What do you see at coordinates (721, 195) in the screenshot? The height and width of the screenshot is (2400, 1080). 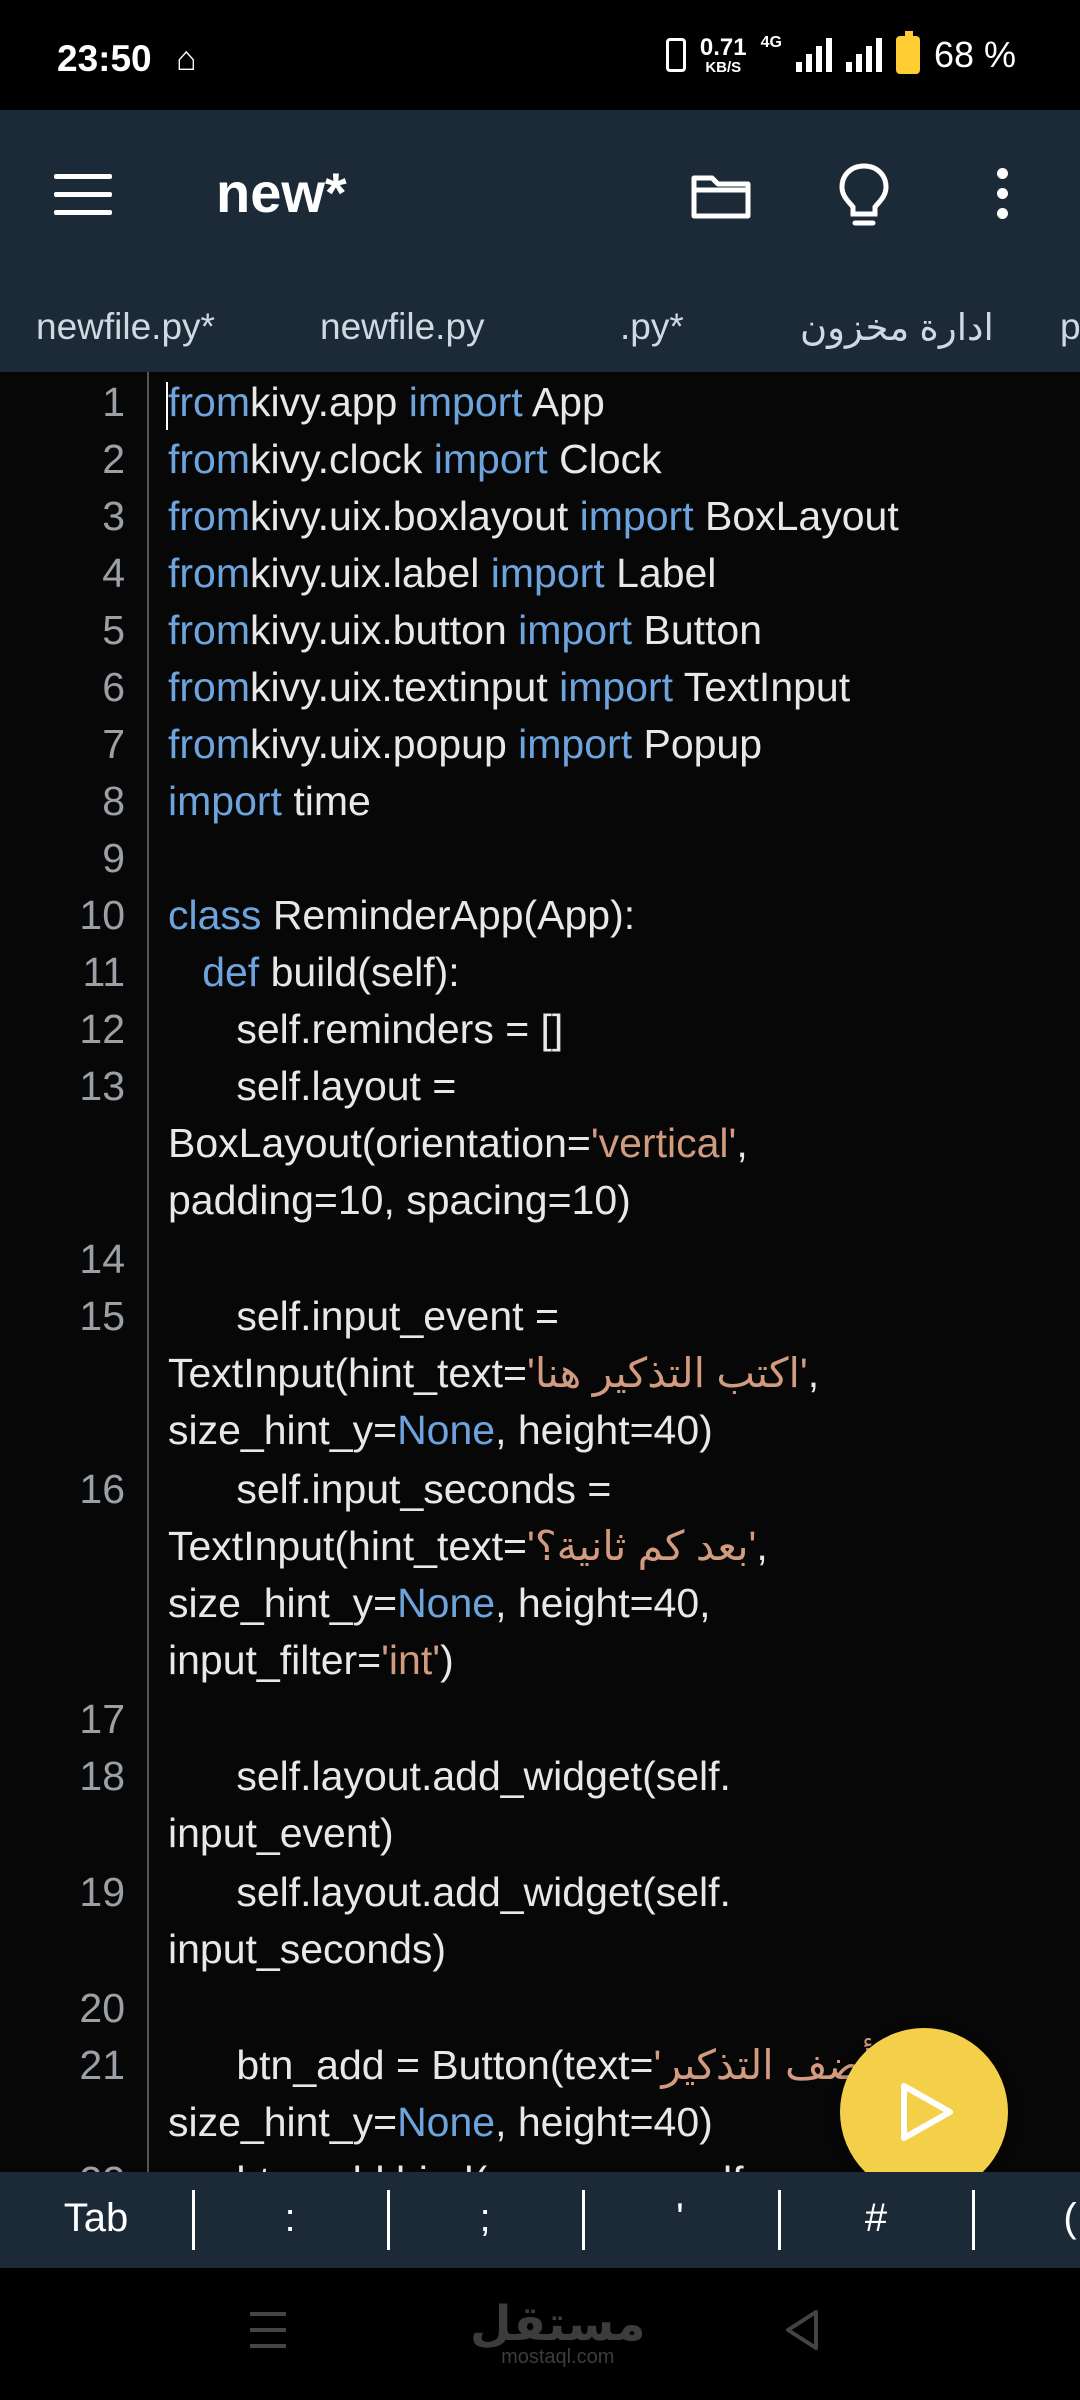 I see `folder-icon` at bounding box center [721, 195].